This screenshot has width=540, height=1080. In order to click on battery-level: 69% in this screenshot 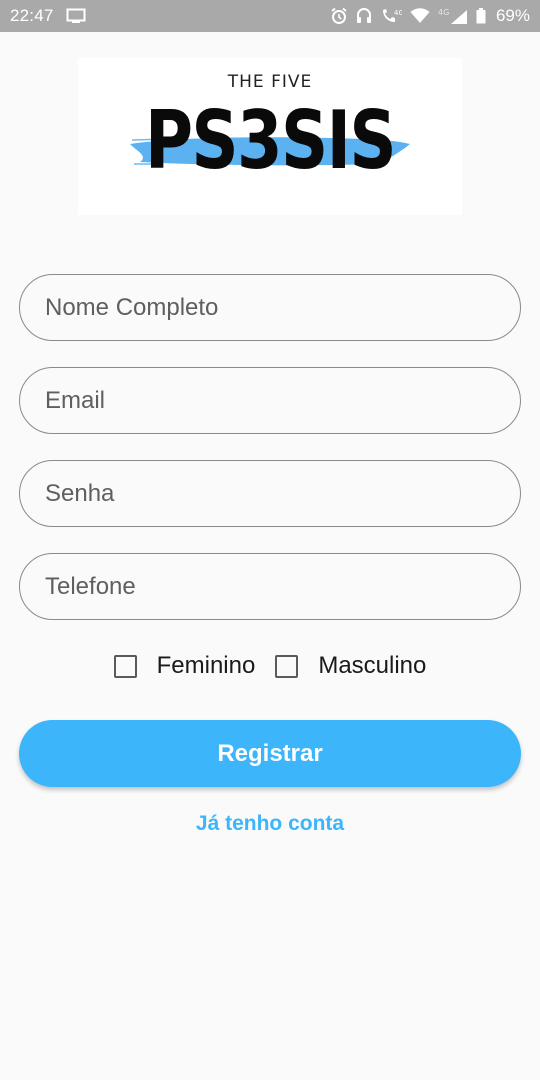, I will do `click(512, 15)`.